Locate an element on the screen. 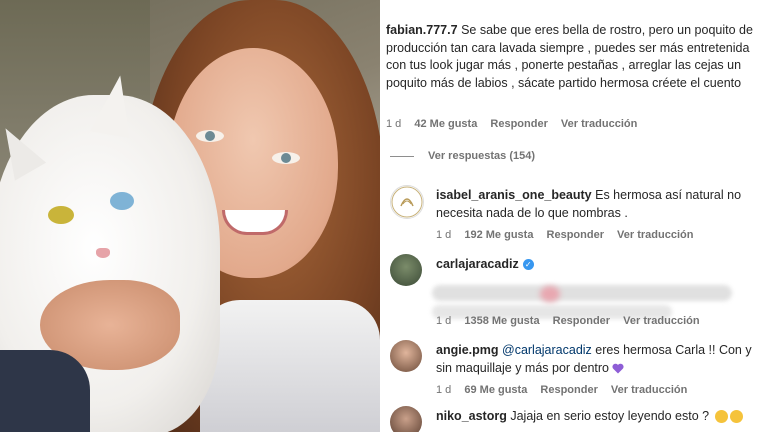  purple-heart-icon is located at coordinates (618, 368).